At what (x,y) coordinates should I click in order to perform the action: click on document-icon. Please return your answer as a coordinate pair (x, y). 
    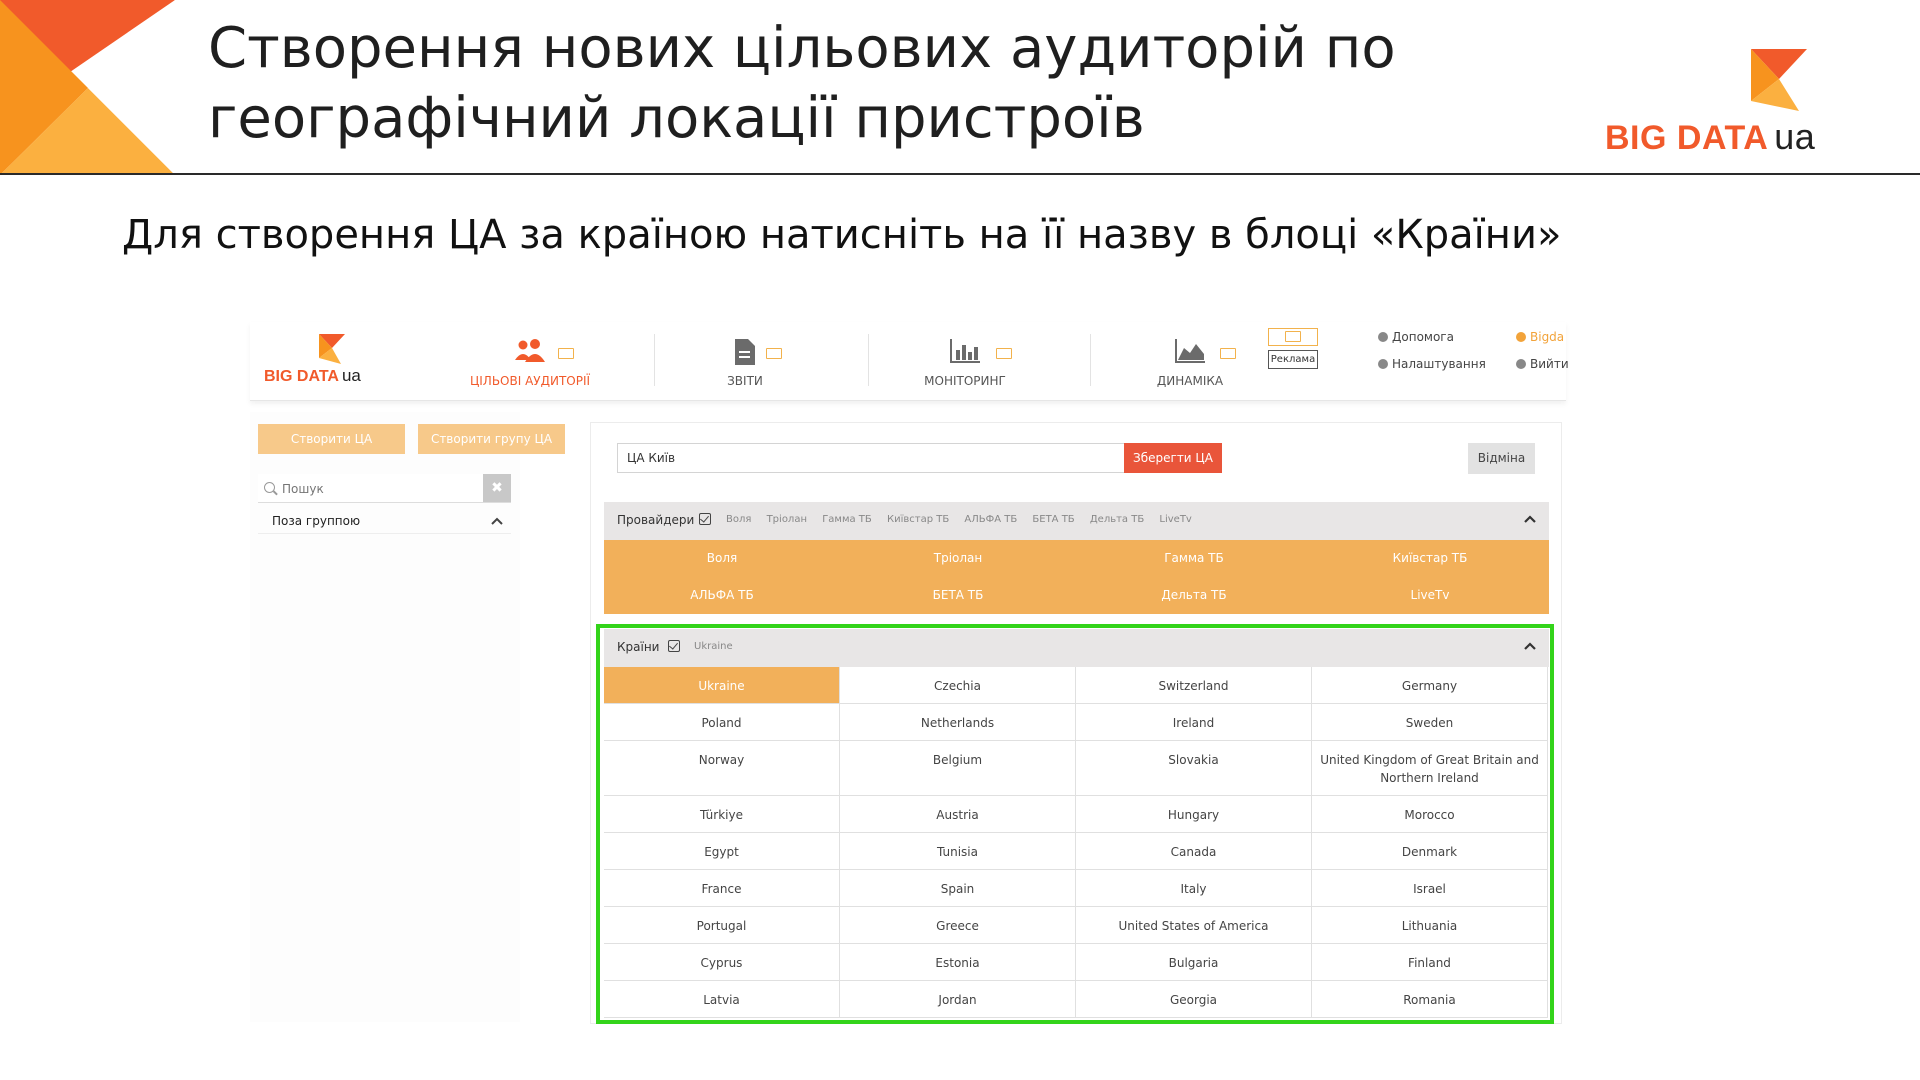
    Looking at the image, I should click on (745, 352).